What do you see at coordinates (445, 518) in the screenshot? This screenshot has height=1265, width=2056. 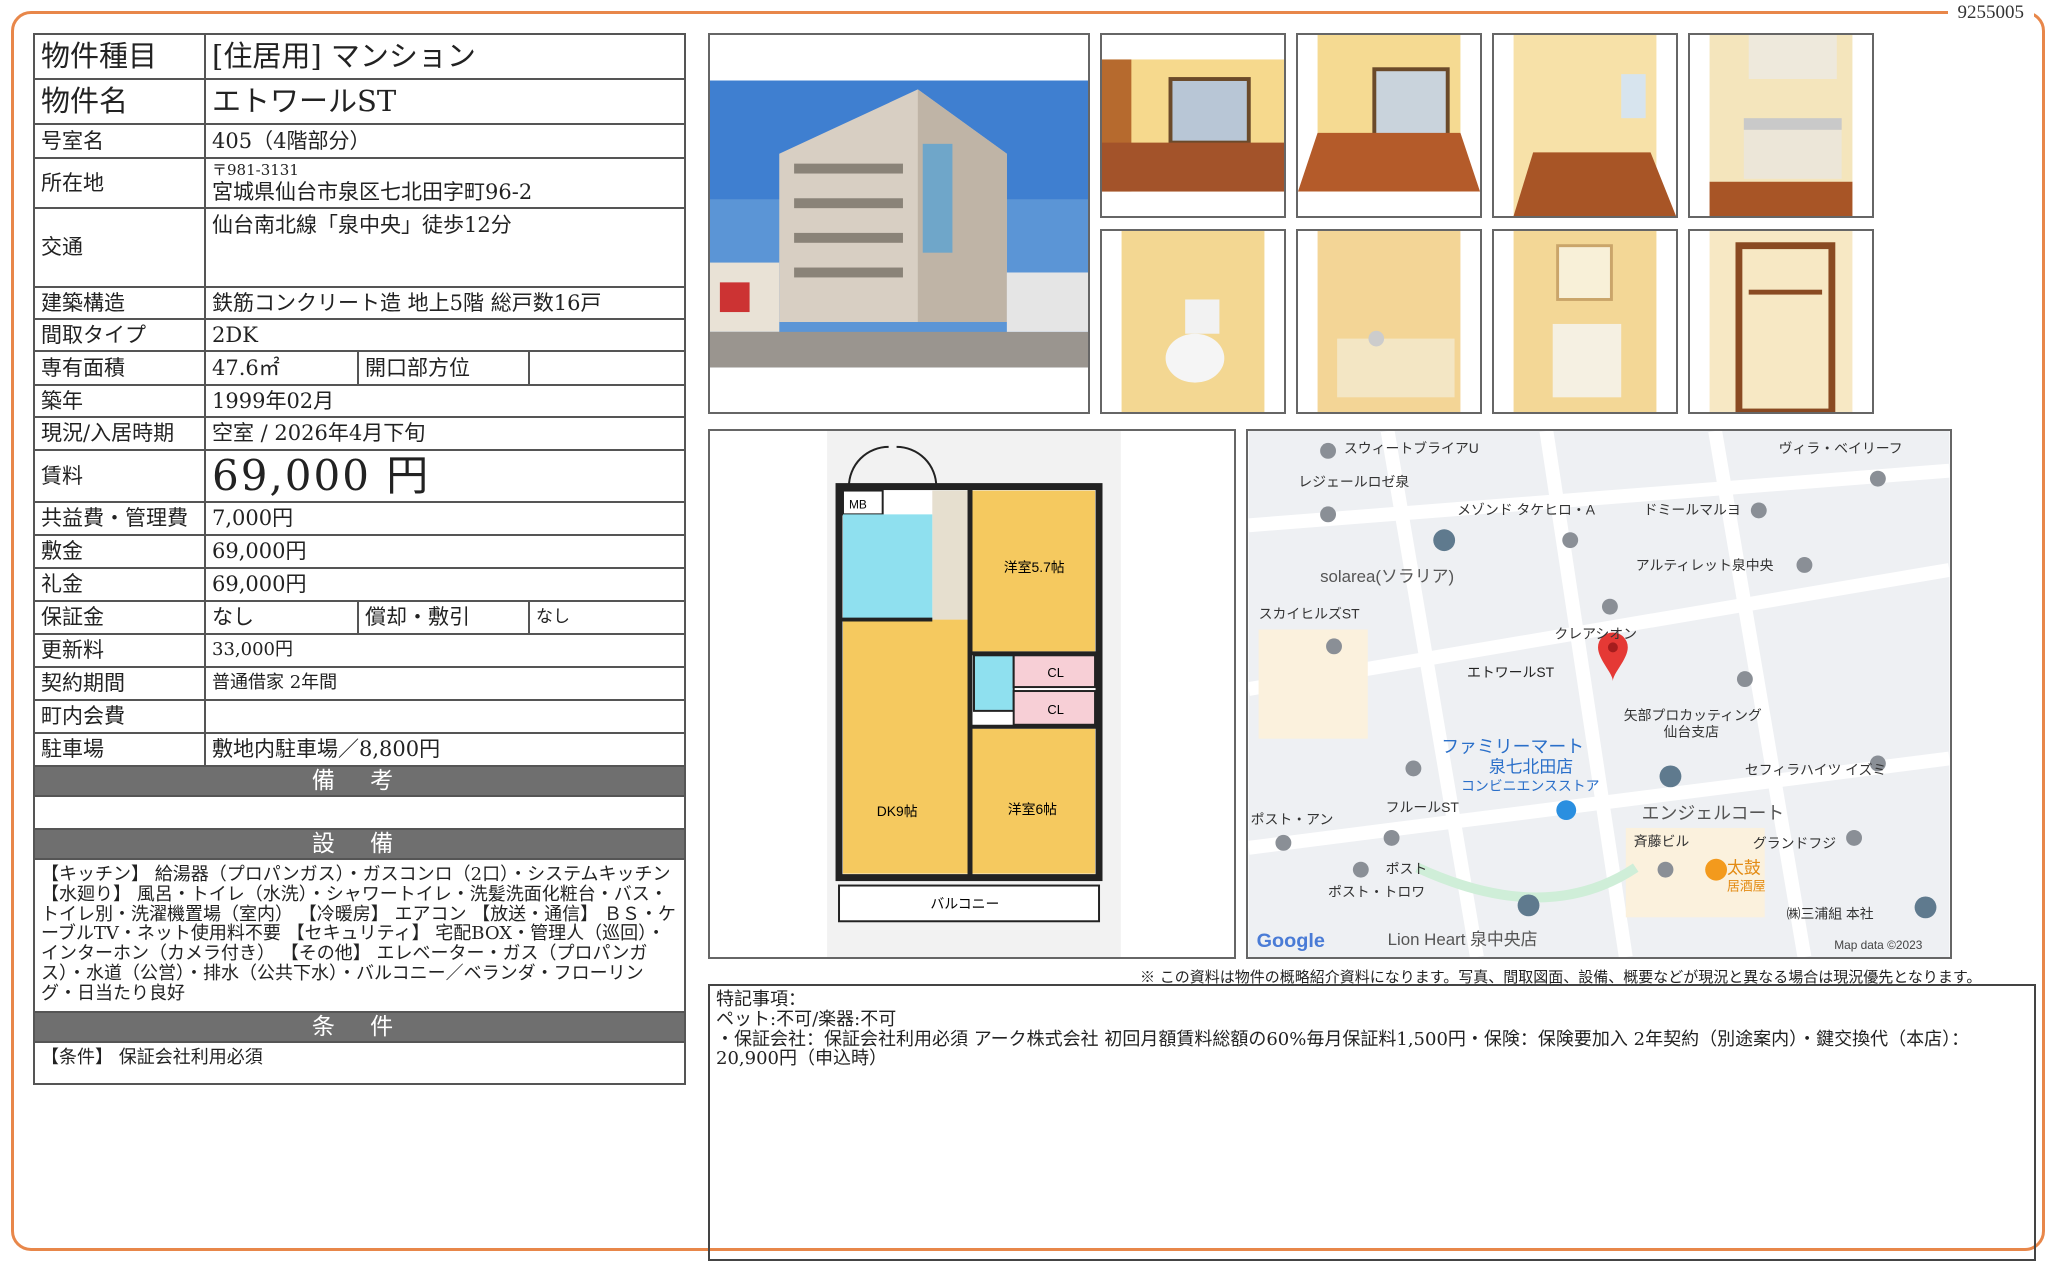 I see `fee-value: 7,000円` at bounding box center [445, 518].